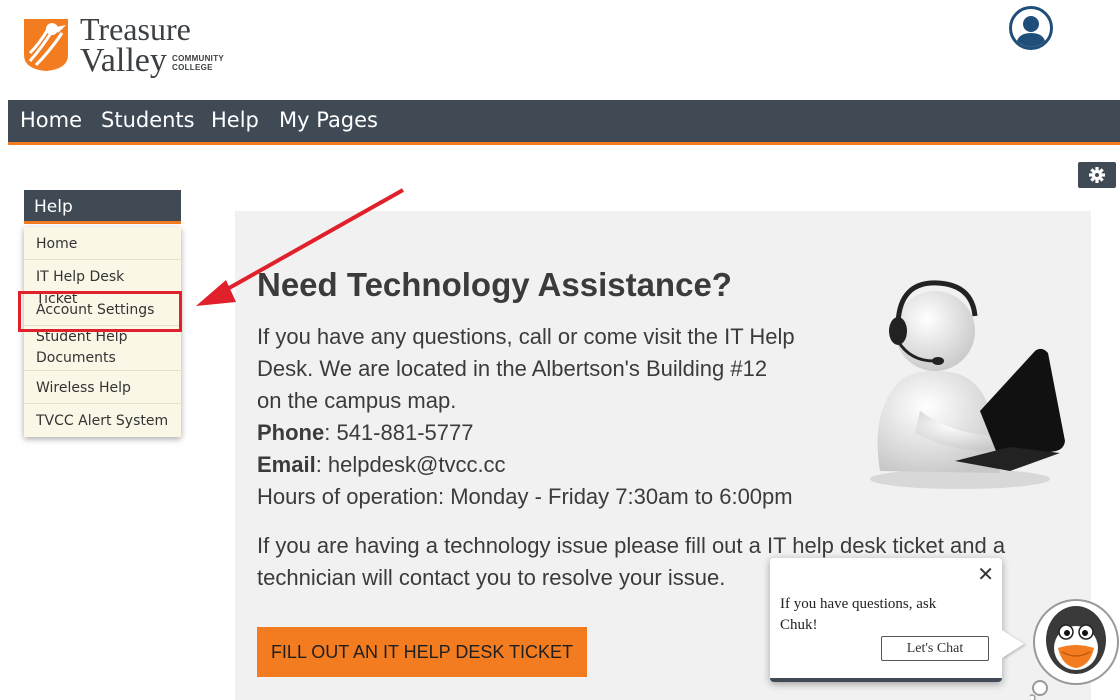 This screenshot has height=700, width=1120. What do you see at coordinates (51, 120) in the screenshot?
I see `nav-home: Home` at bounding box center [51, 120].